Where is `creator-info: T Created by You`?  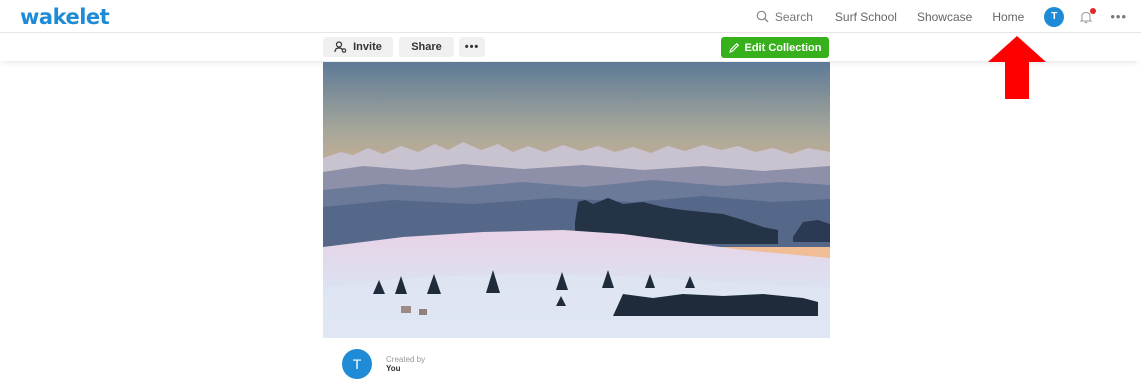
creator-info: T Created by You is located at coordinates (383, 364).